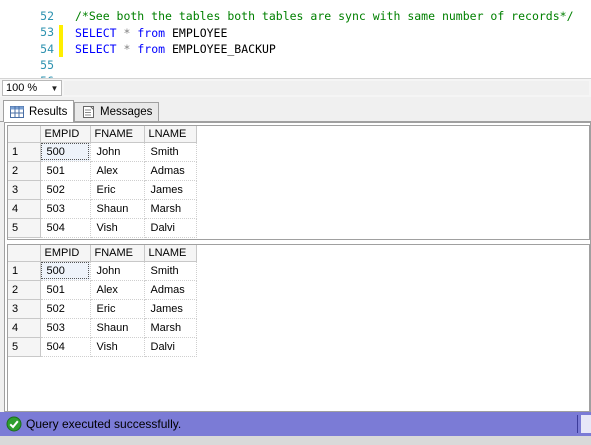 This screenshot has width=591, height=445. What do you see at coordinates (586, 424) in the screenshot?
I see `status-server-panel` at bounding box center [586, 424].